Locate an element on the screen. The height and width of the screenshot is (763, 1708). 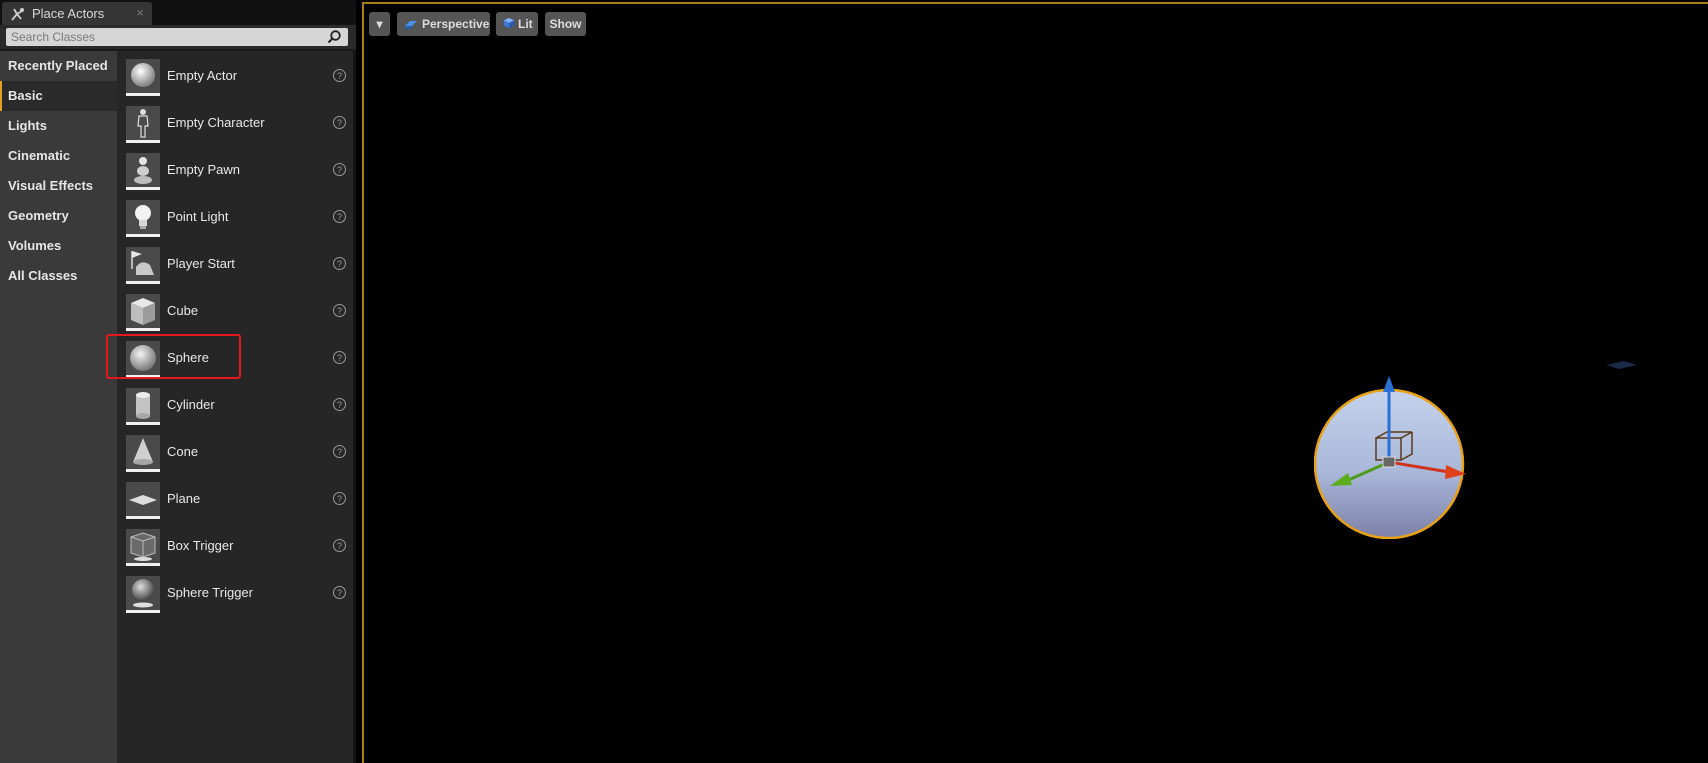
category-all-classes: All Classes is located at coordinates (58, 276).